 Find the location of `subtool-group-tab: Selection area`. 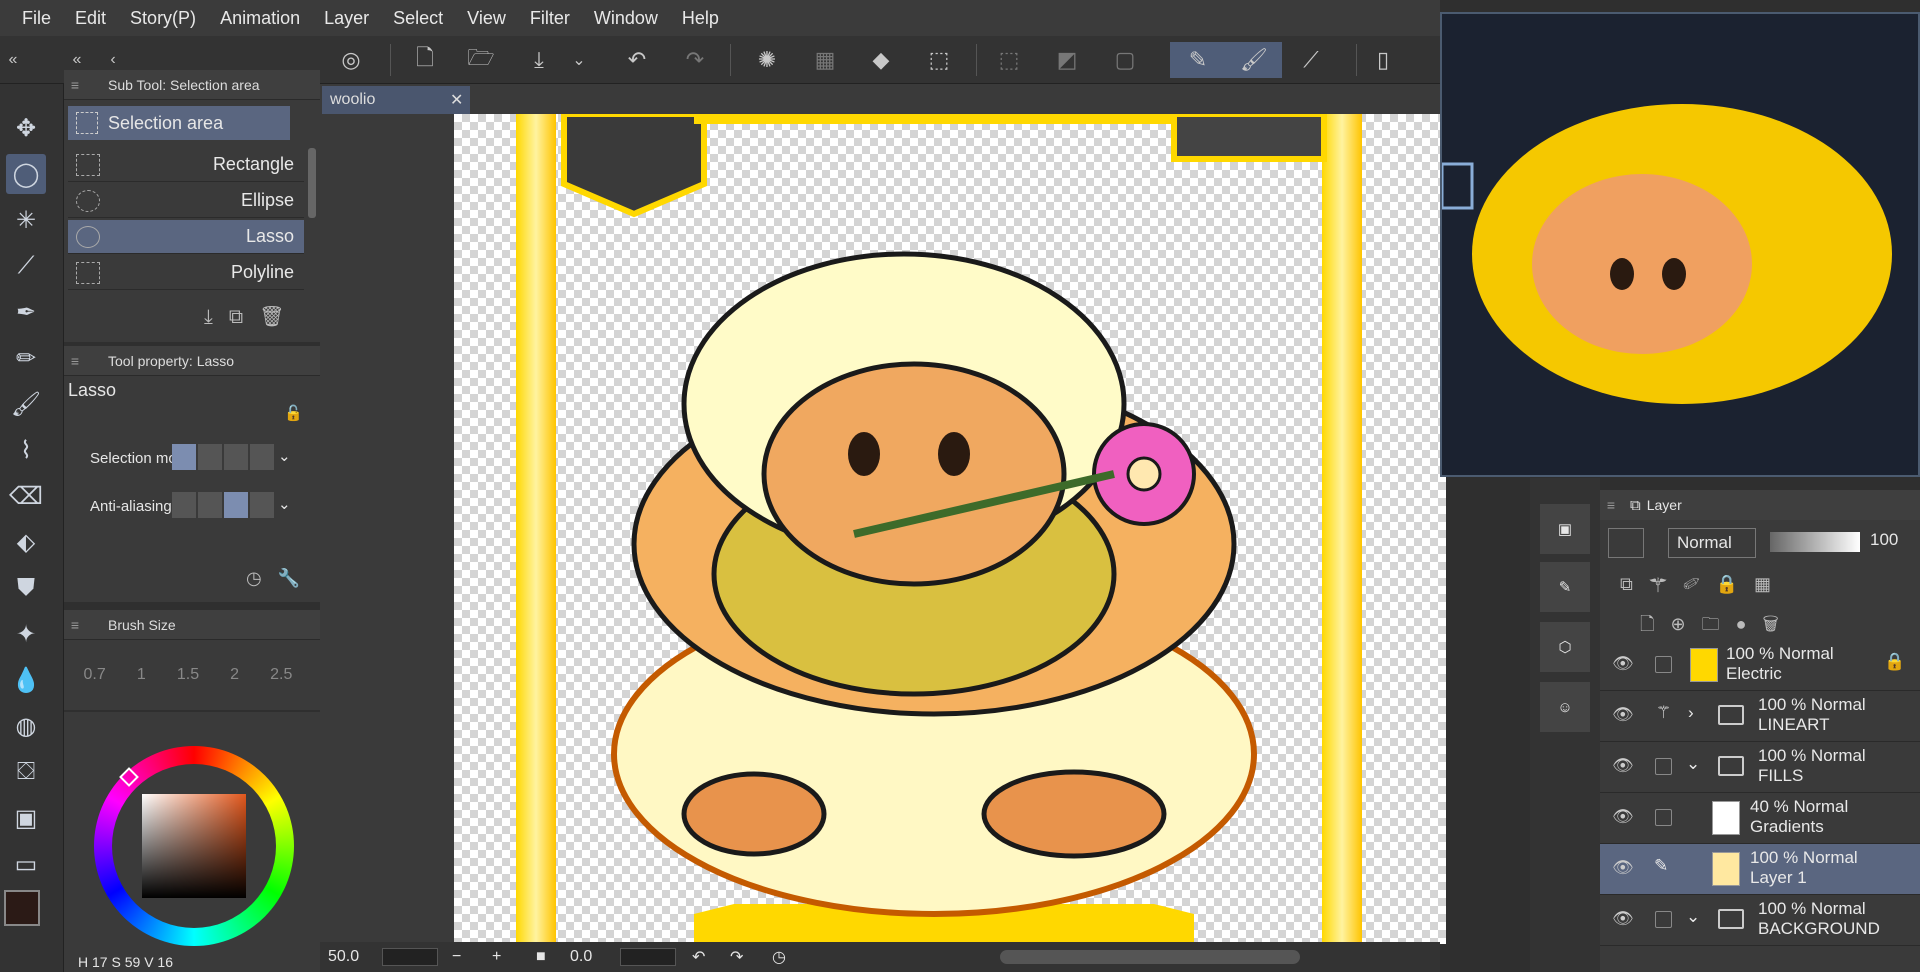

subtool-group-tab: Selection area is located at coordinates (179, 123).